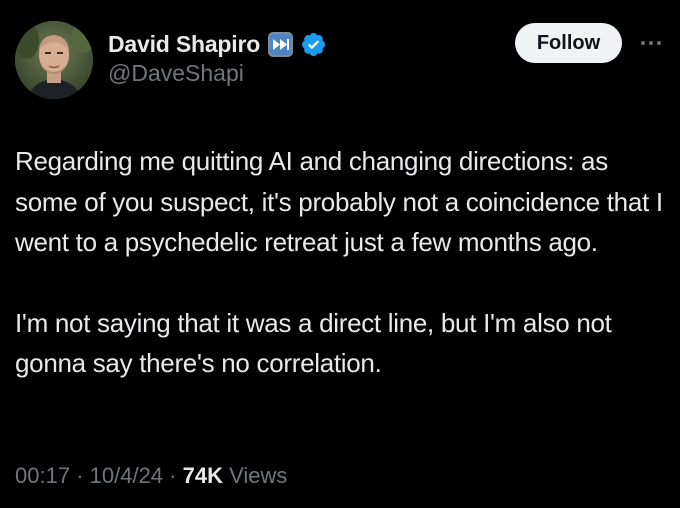 This screenshot has height=508, width=680. I want to click on tweet-date: 10/4/24, so click(126, 475).